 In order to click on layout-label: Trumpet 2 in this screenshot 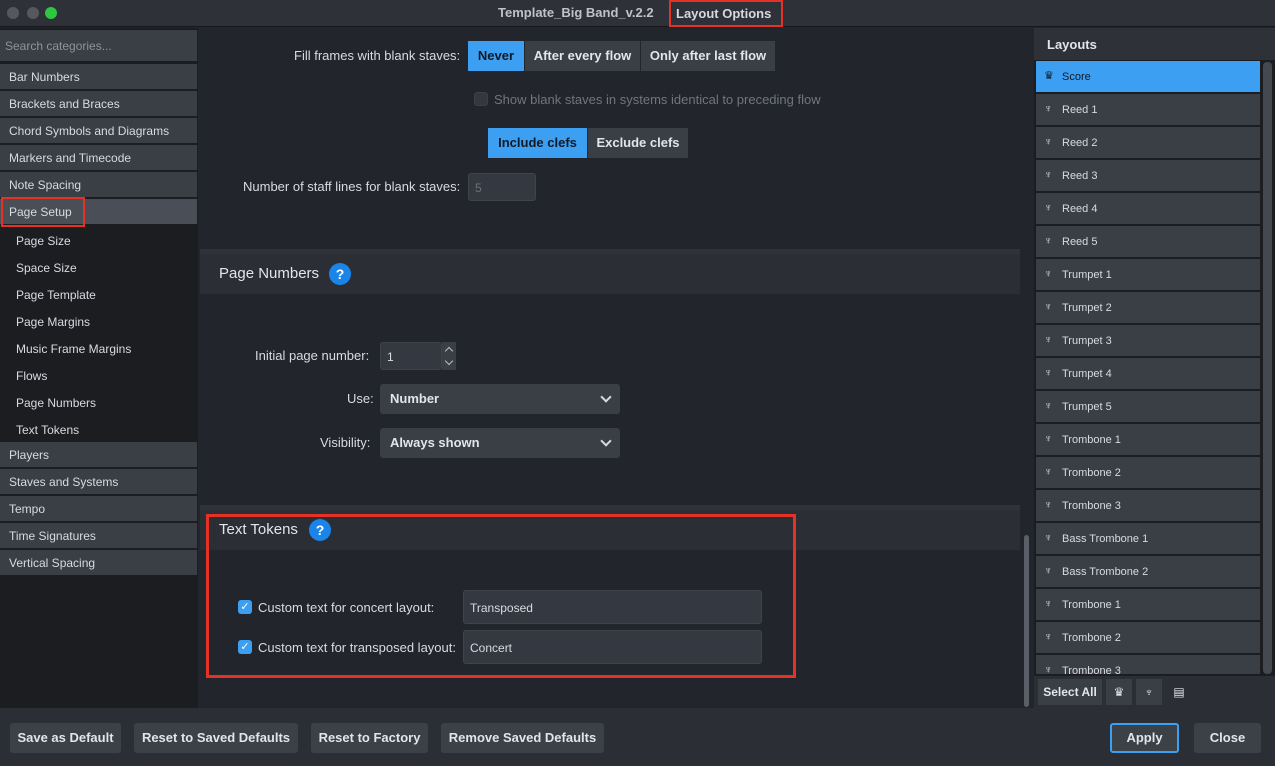, I will do `click(1087, 308)`.